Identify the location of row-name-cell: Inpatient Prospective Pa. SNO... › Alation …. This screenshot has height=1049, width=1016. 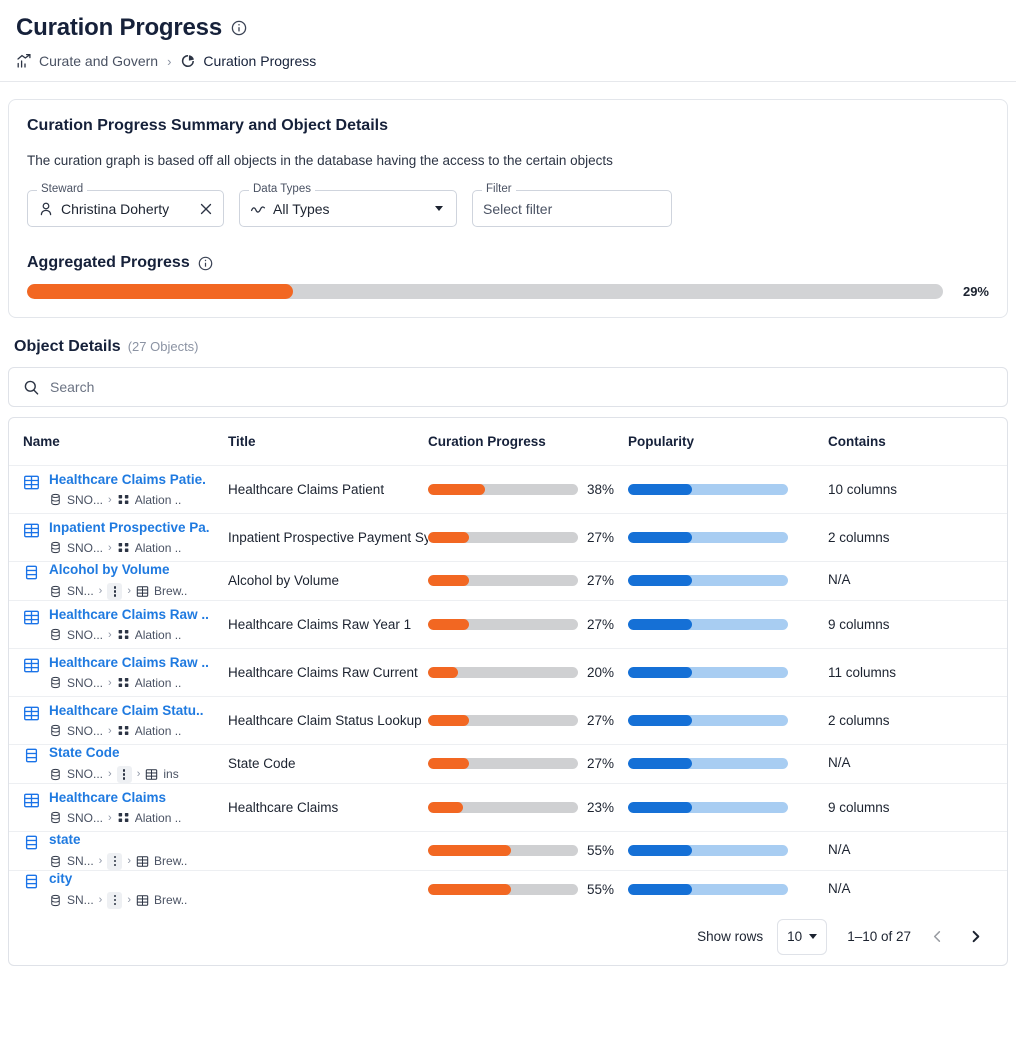
(125, 537).